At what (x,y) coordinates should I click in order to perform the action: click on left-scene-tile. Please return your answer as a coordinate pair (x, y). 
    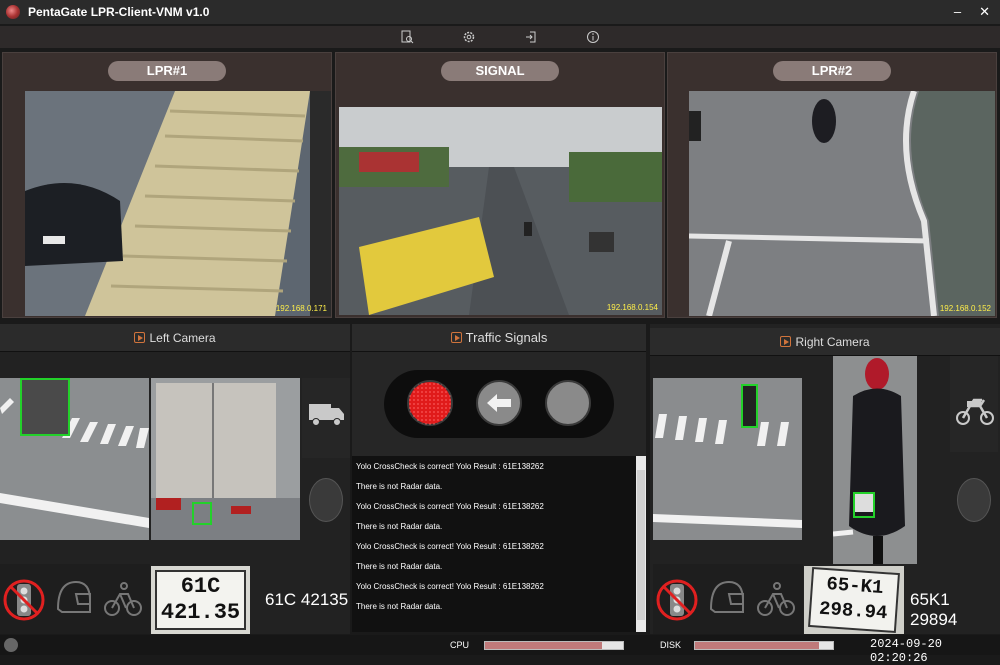
    Looking at the image, I should click on (74, 459).